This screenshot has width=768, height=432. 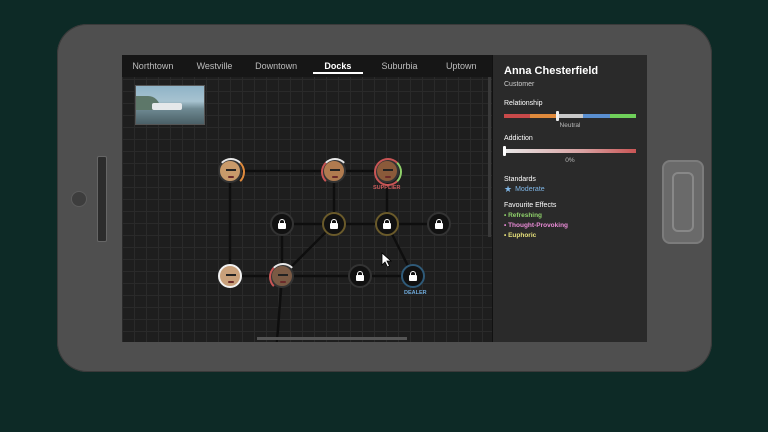 What do you see at coordinates (530, 189) in the screenshot?
I see `standards-value: Moderate` at bounding box center [530, 189].